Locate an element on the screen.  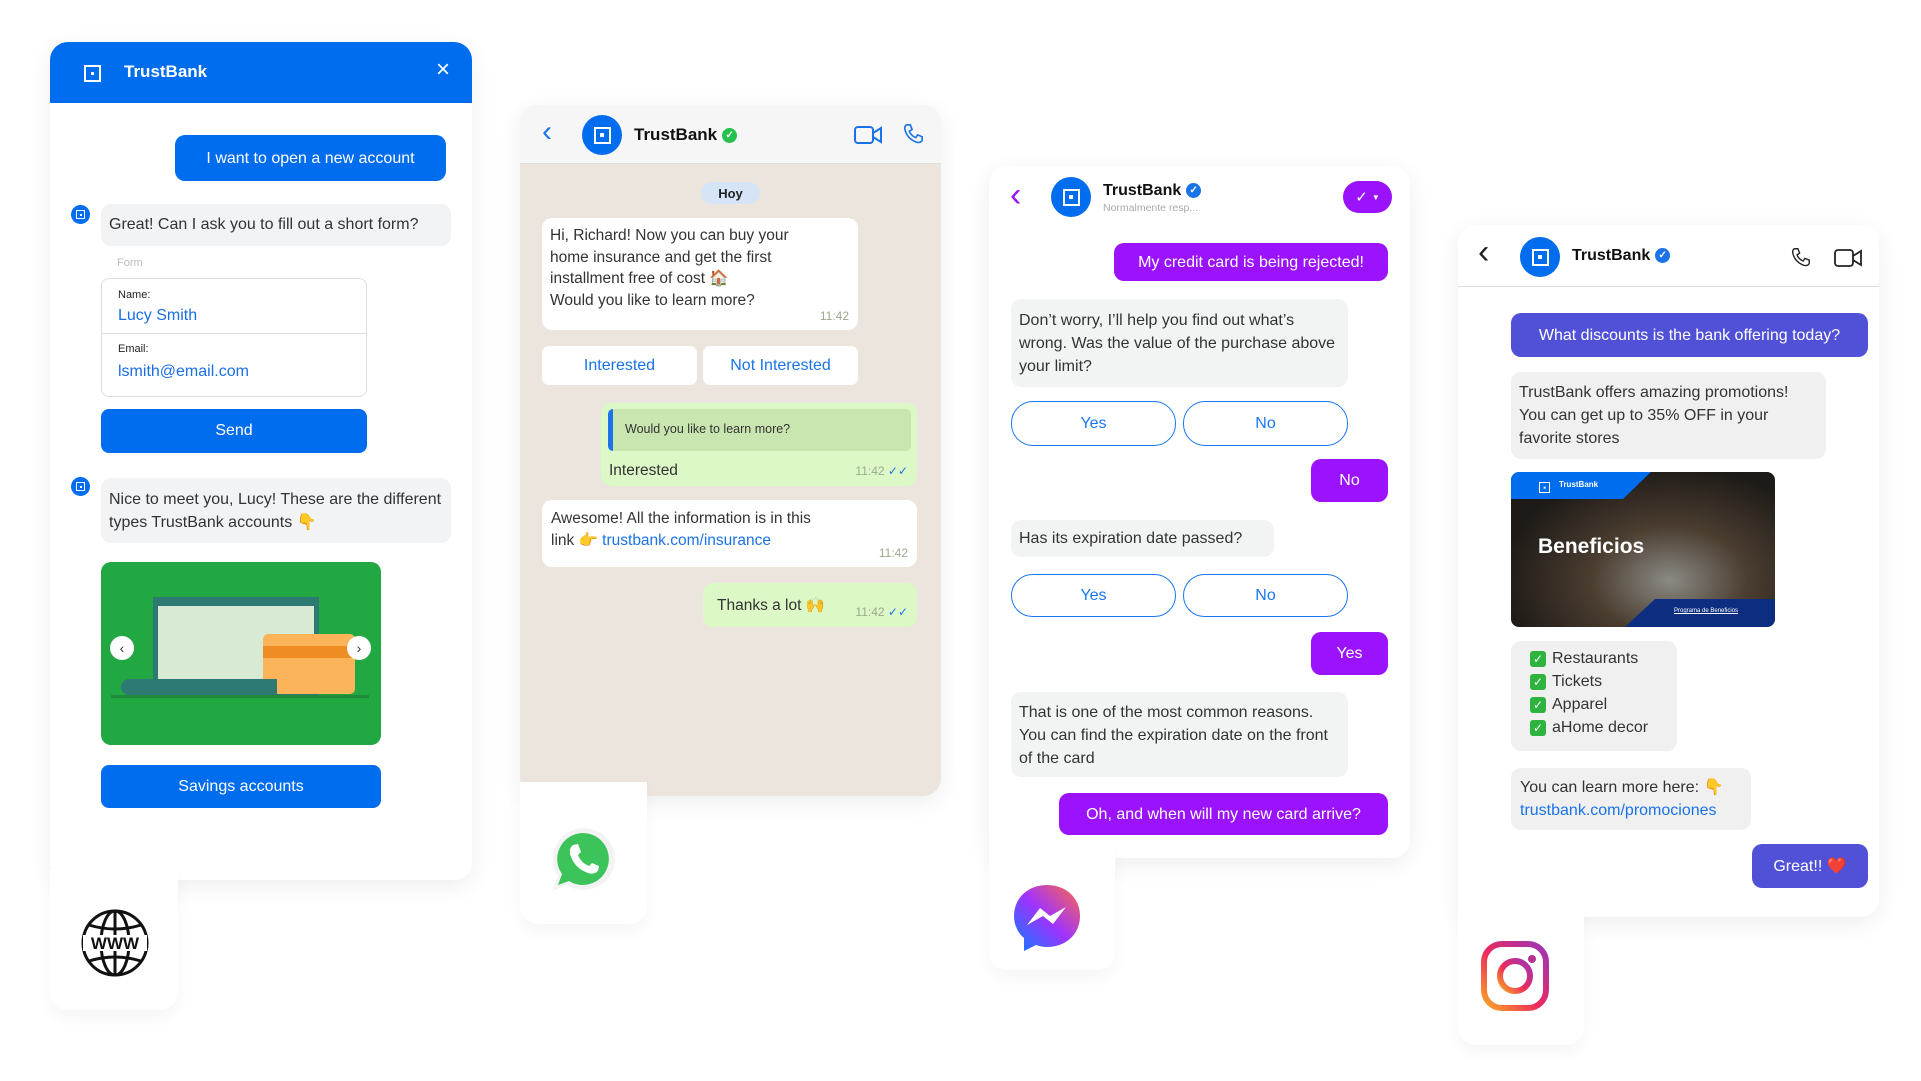
message-text: You can learn more here: 👇 is located at coordinates (1622, 787).